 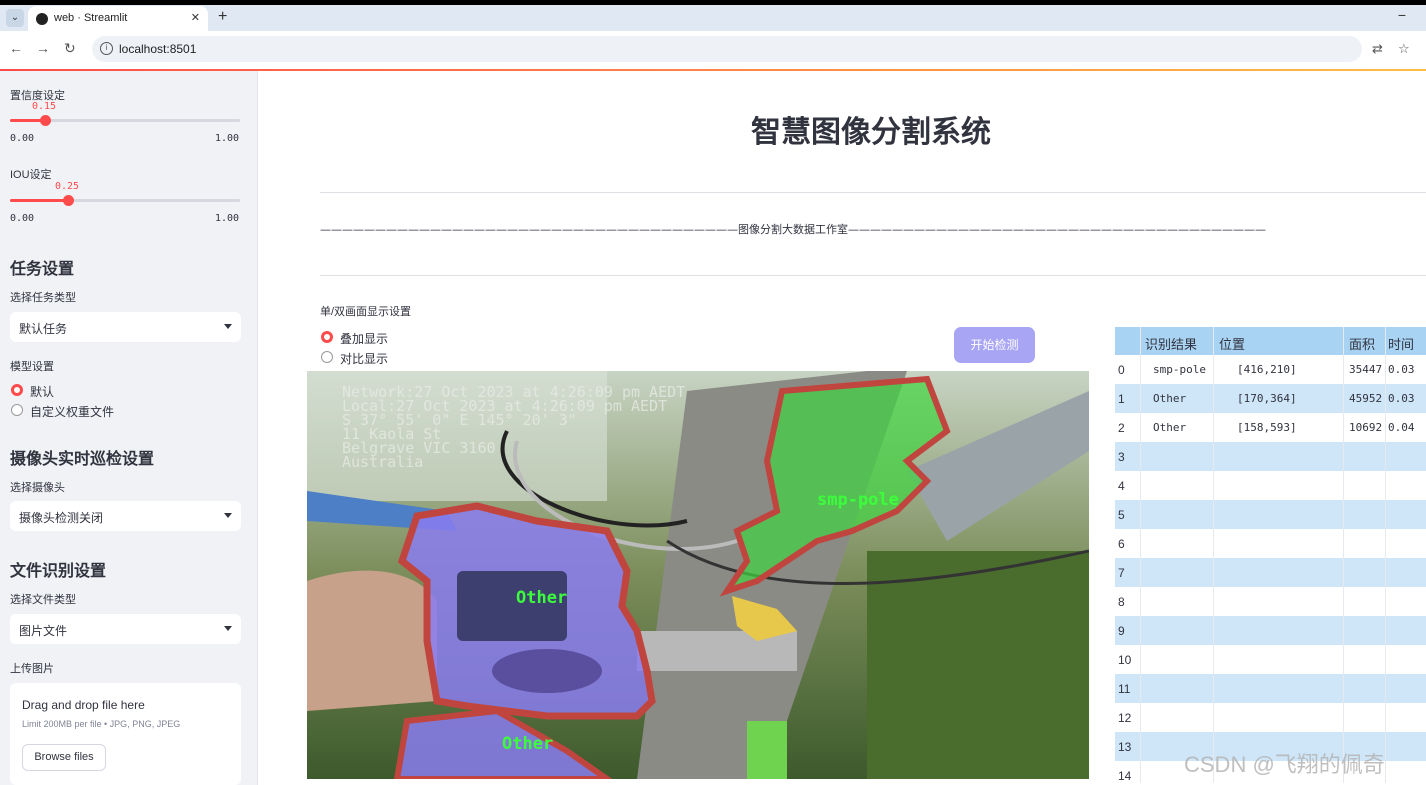 I want to click on tab-close-icon: ✕, so click(x=195, y=17).